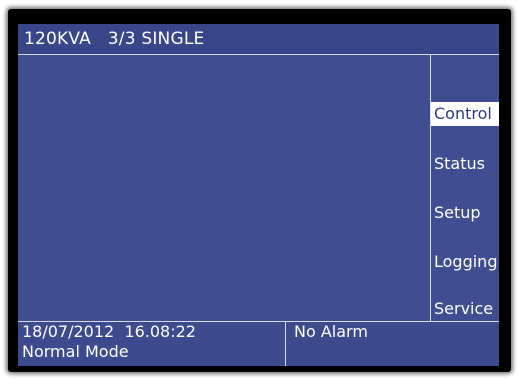 The image size is (519, 380). I want to click on status-datetime-panel: 18/07/2012 16.08:22 Normal Mode, so click(152, 344).